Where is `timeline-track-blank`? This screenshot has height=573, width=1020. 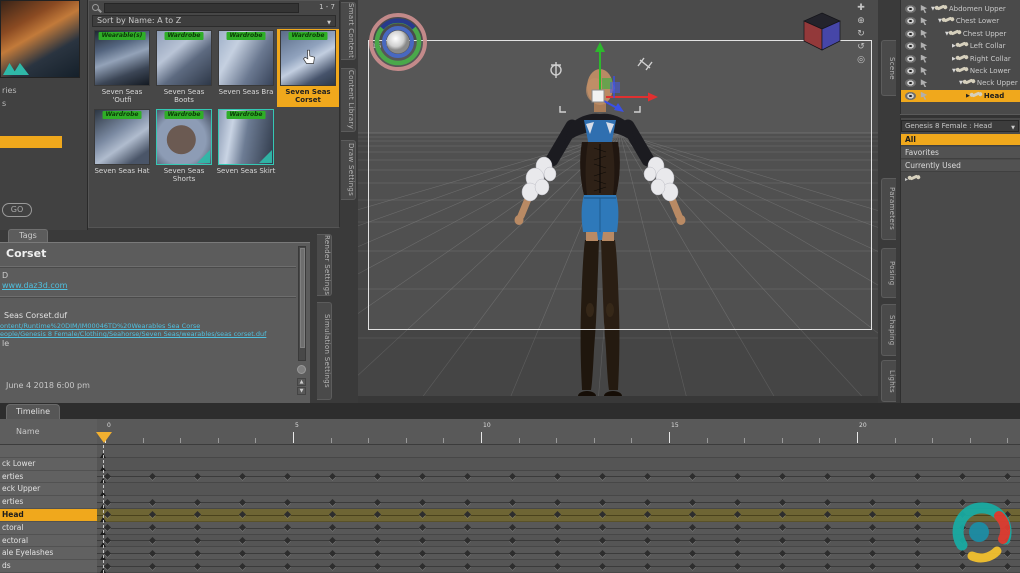 timeline-track-blank is located at coordinates (510, 451).